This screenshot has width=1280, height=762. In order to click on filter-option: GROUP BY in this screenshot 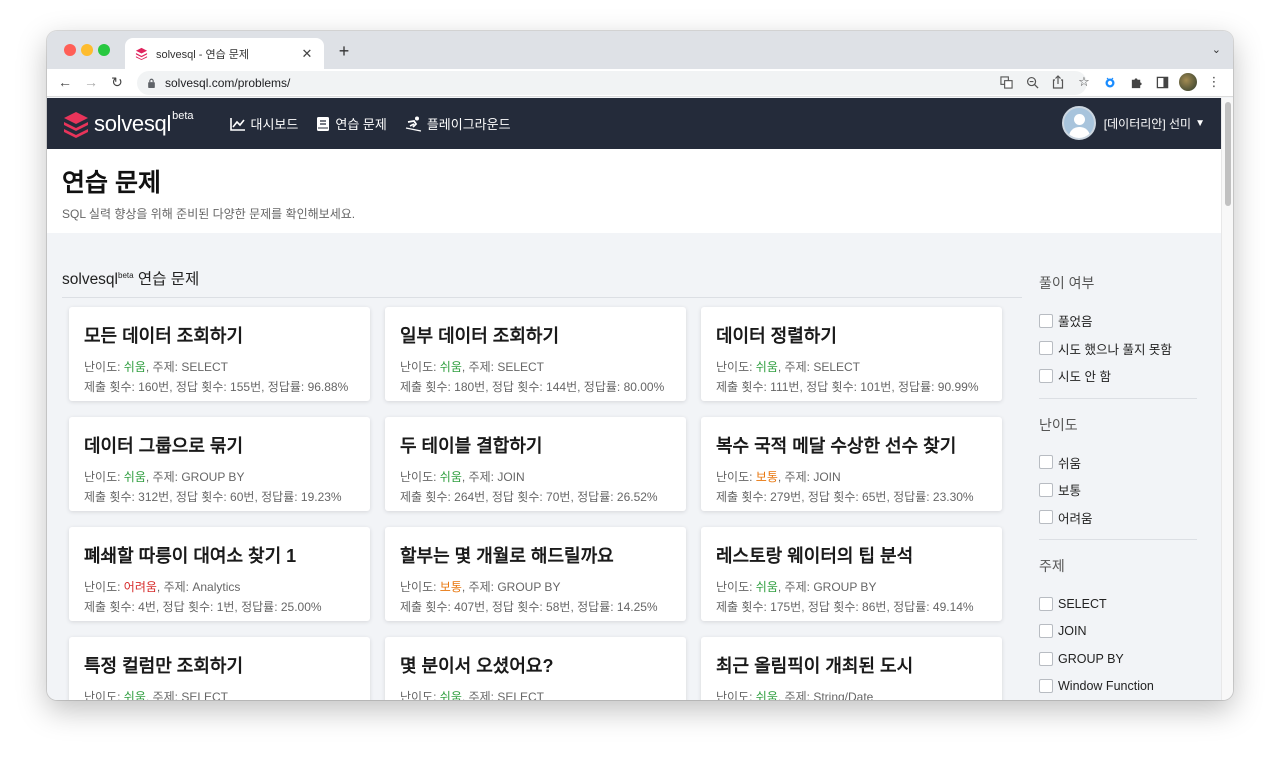, I will do `click(1118, 659)`.